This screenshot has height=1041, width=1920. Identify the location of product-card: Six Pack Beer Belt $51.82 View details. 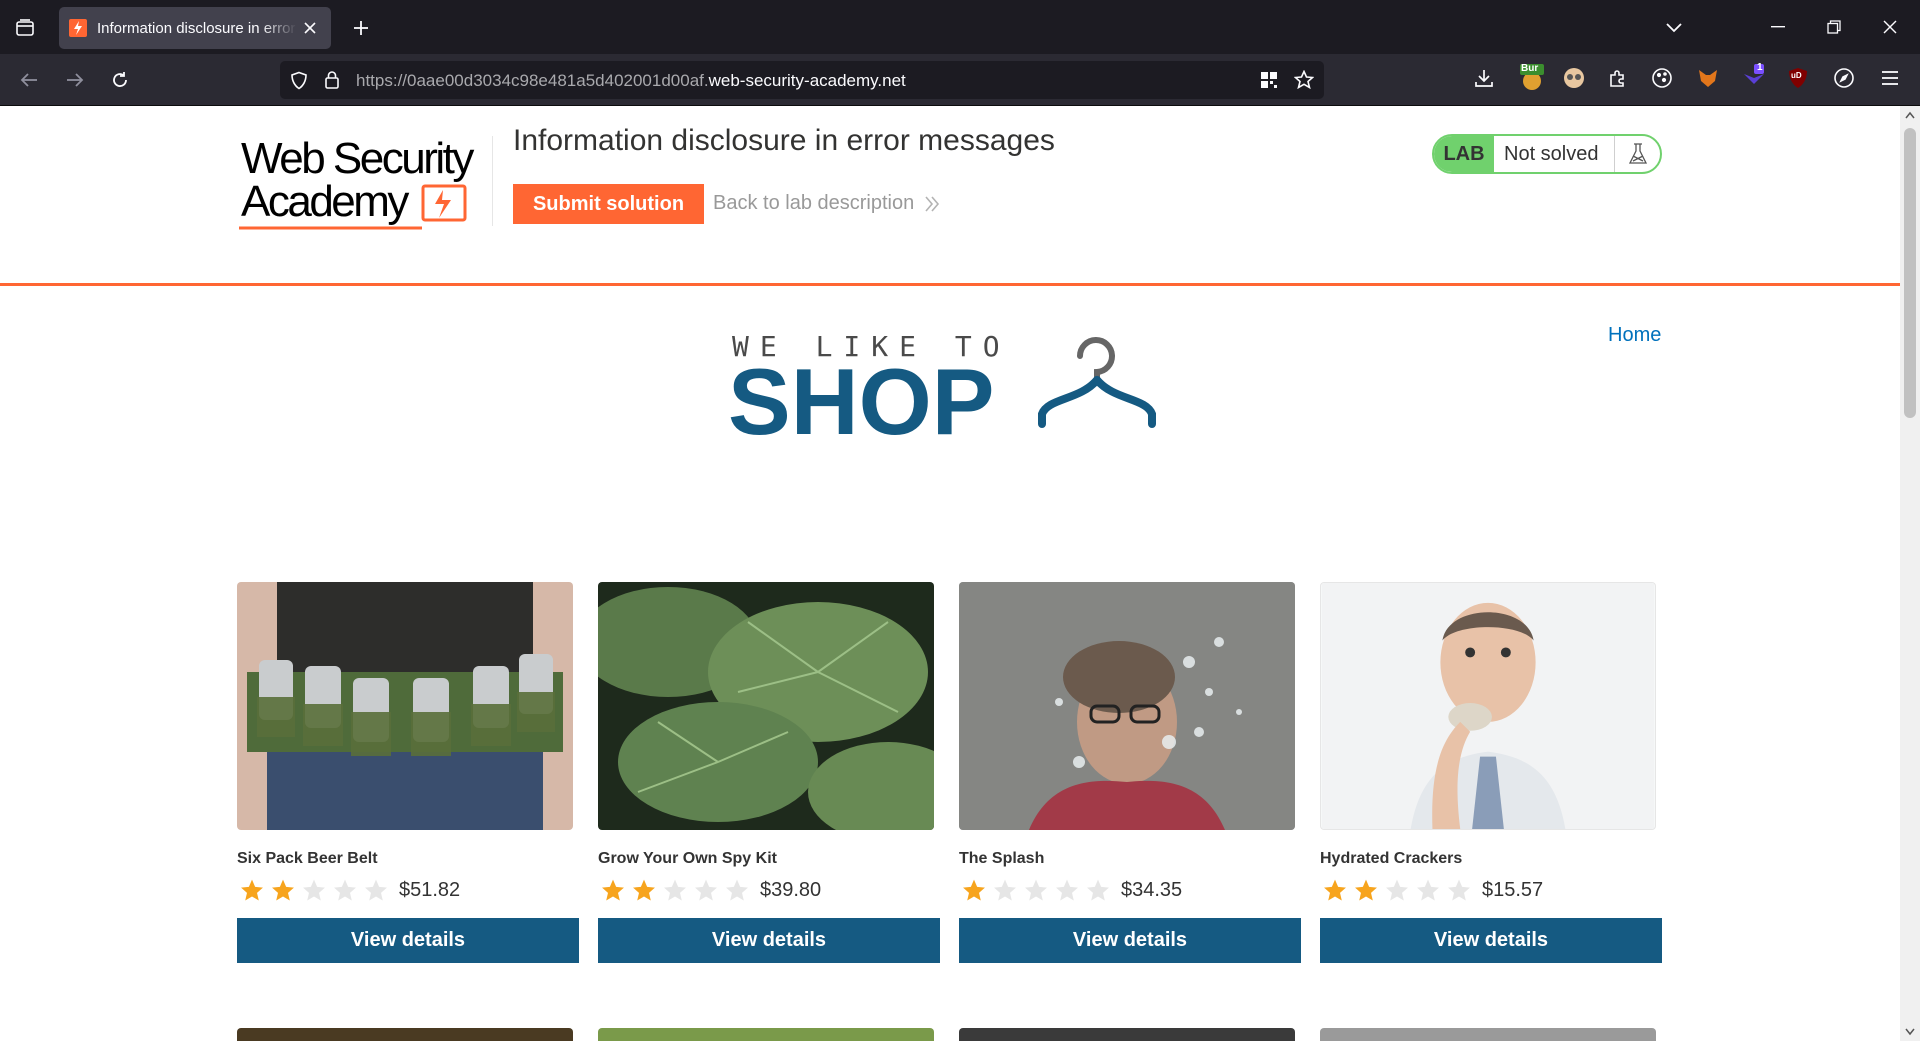
(408, 772).